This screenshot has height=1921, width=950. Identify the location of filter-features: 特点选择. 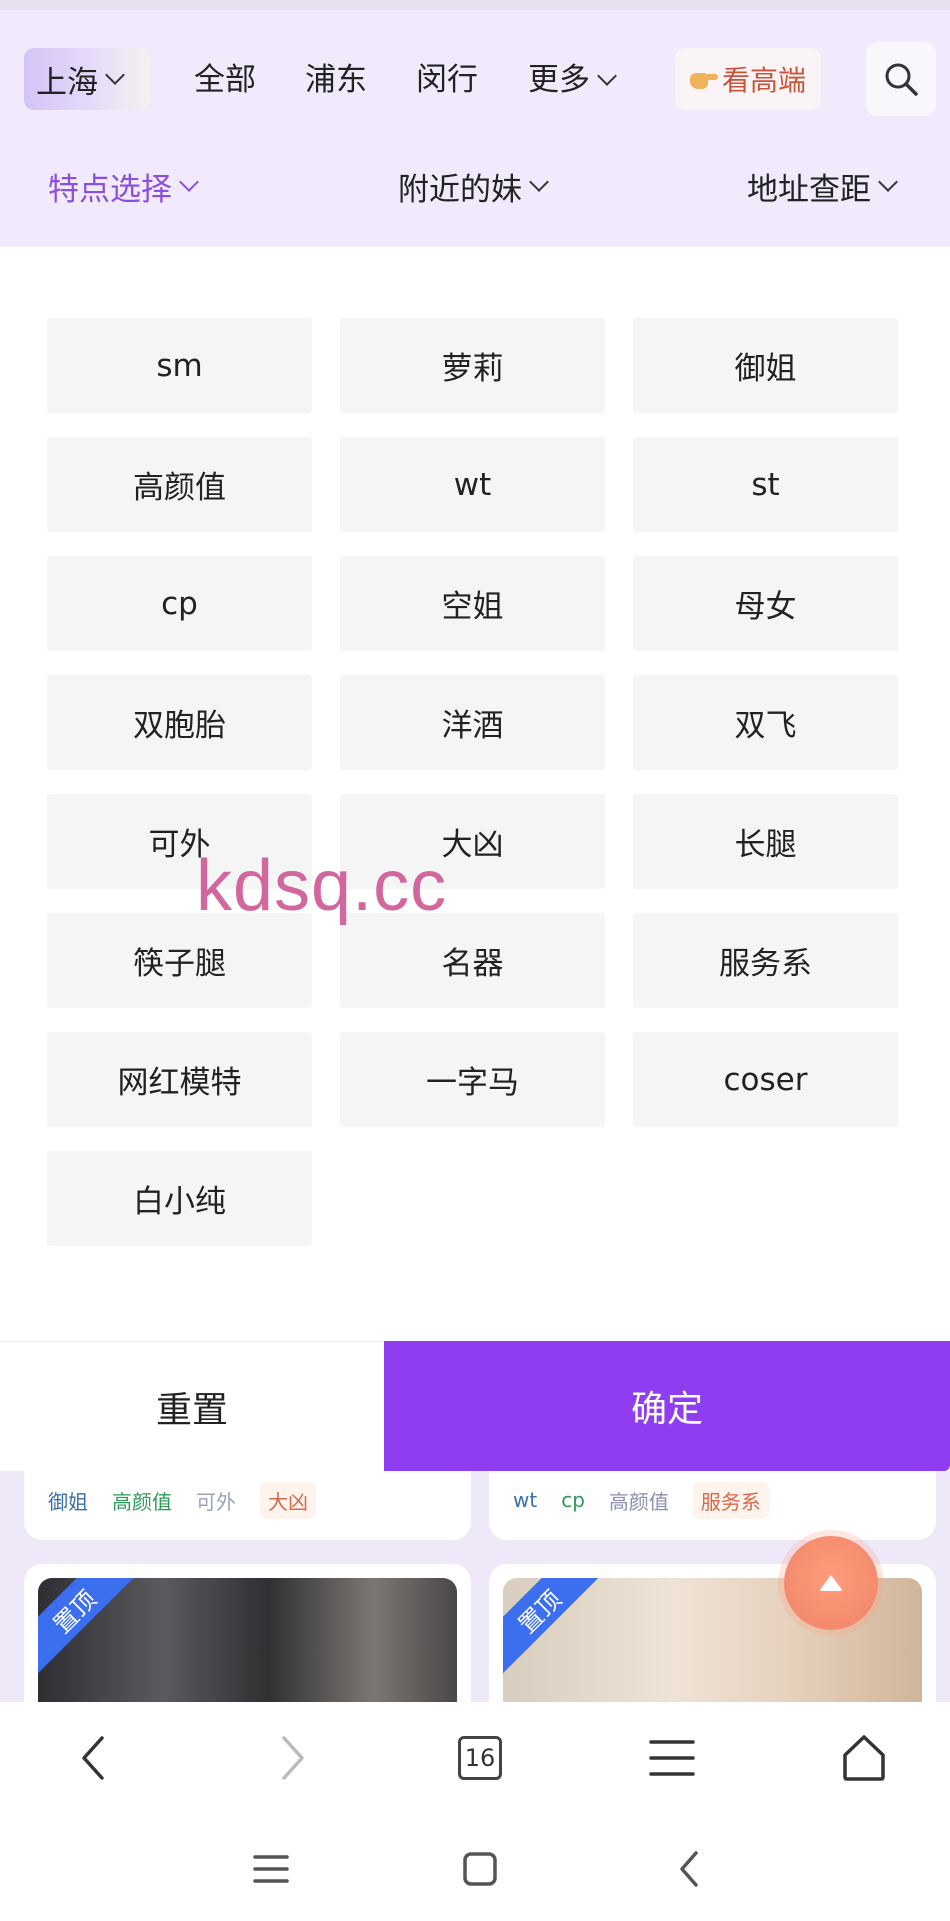
(123, 186).